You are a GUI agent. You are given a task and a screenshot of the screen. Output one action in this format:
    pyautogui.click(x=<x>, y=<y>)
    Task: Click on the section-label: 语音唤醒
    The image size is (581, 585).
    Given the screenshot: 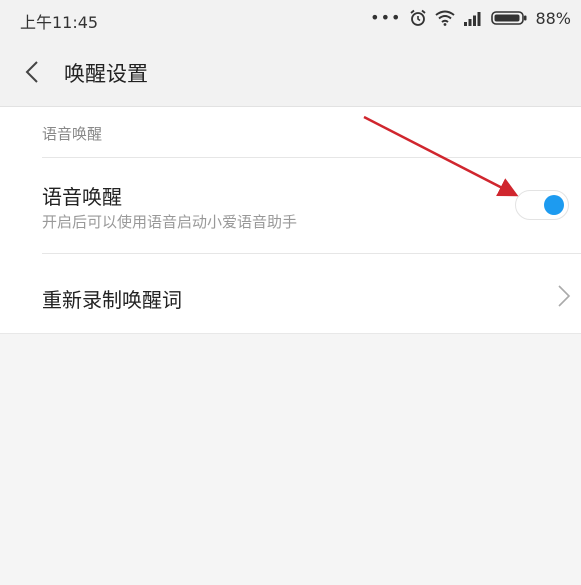 What is the action you would take?
    pyautogui.click(x=72, y=134)
    